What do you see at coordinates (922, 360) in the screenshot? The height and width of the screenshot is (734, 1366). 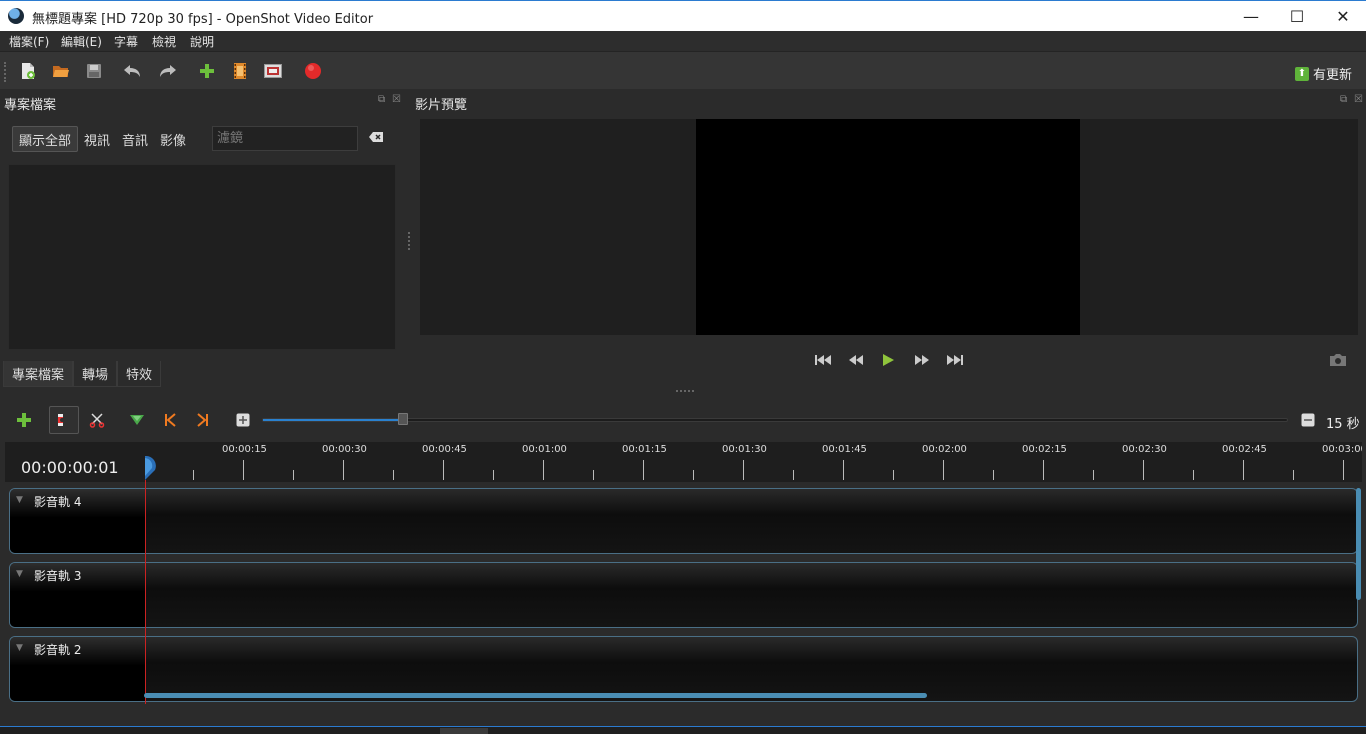 I see `fast-forward-button` at bounding box center [922, 360].